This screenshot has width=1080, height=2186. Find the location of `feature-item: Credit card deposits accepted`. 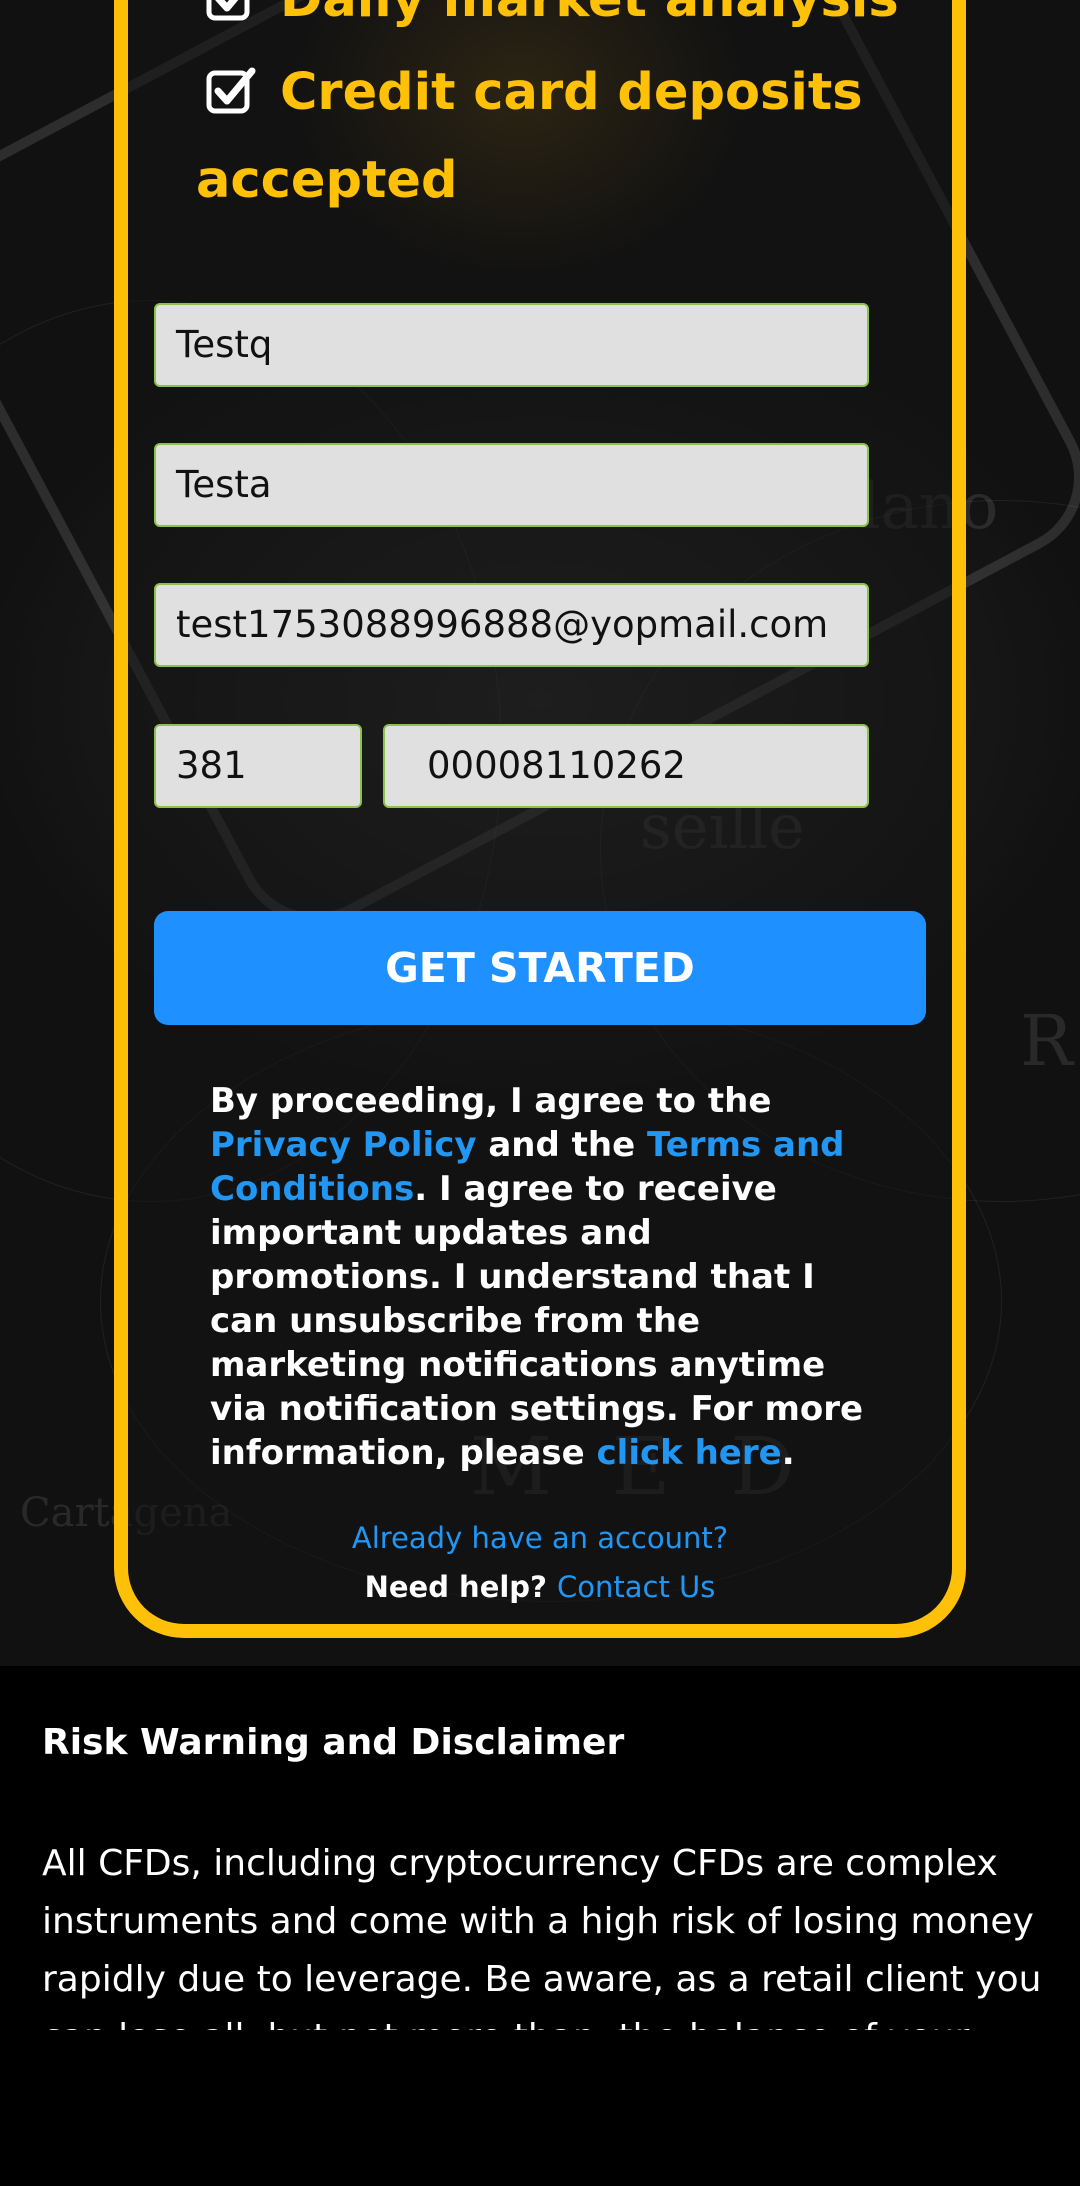

feature-item: Credit card deposits accepted is located at coordinates (556, 137).